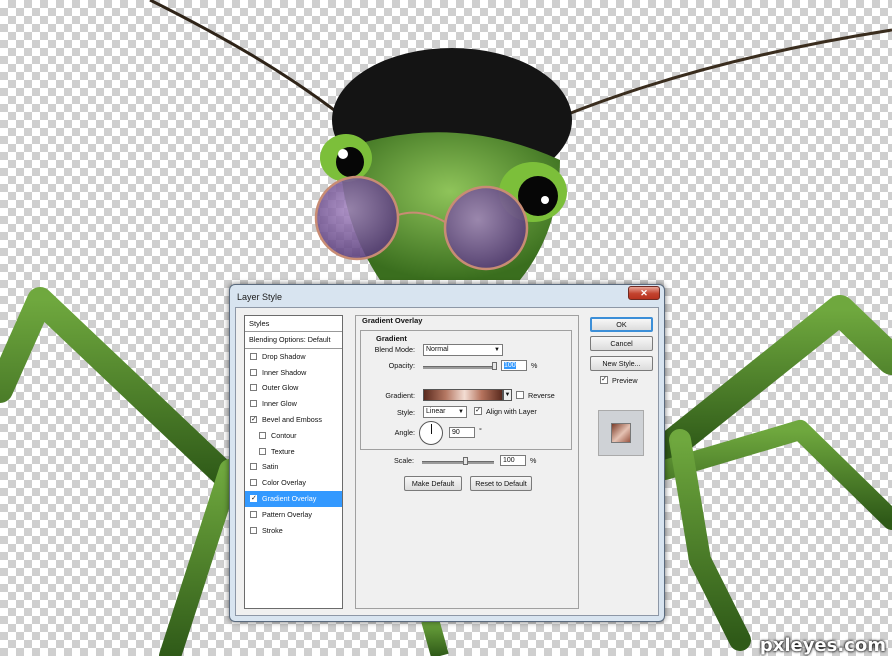 The height and width of the screenshot is (656, 892). I want to click on style-value: Linear, so click(436, 411).